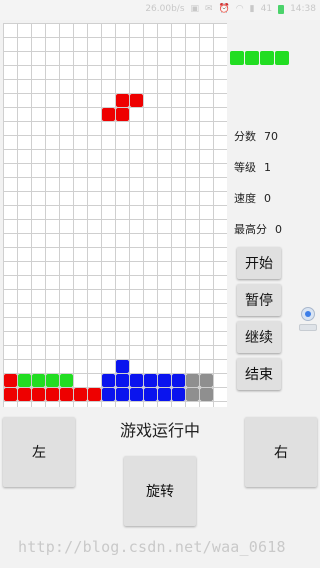 Image resolution: width=320 pixels, height=568 pixels. I want to click on high-score-row: 最高分 0, so click(258, 229).